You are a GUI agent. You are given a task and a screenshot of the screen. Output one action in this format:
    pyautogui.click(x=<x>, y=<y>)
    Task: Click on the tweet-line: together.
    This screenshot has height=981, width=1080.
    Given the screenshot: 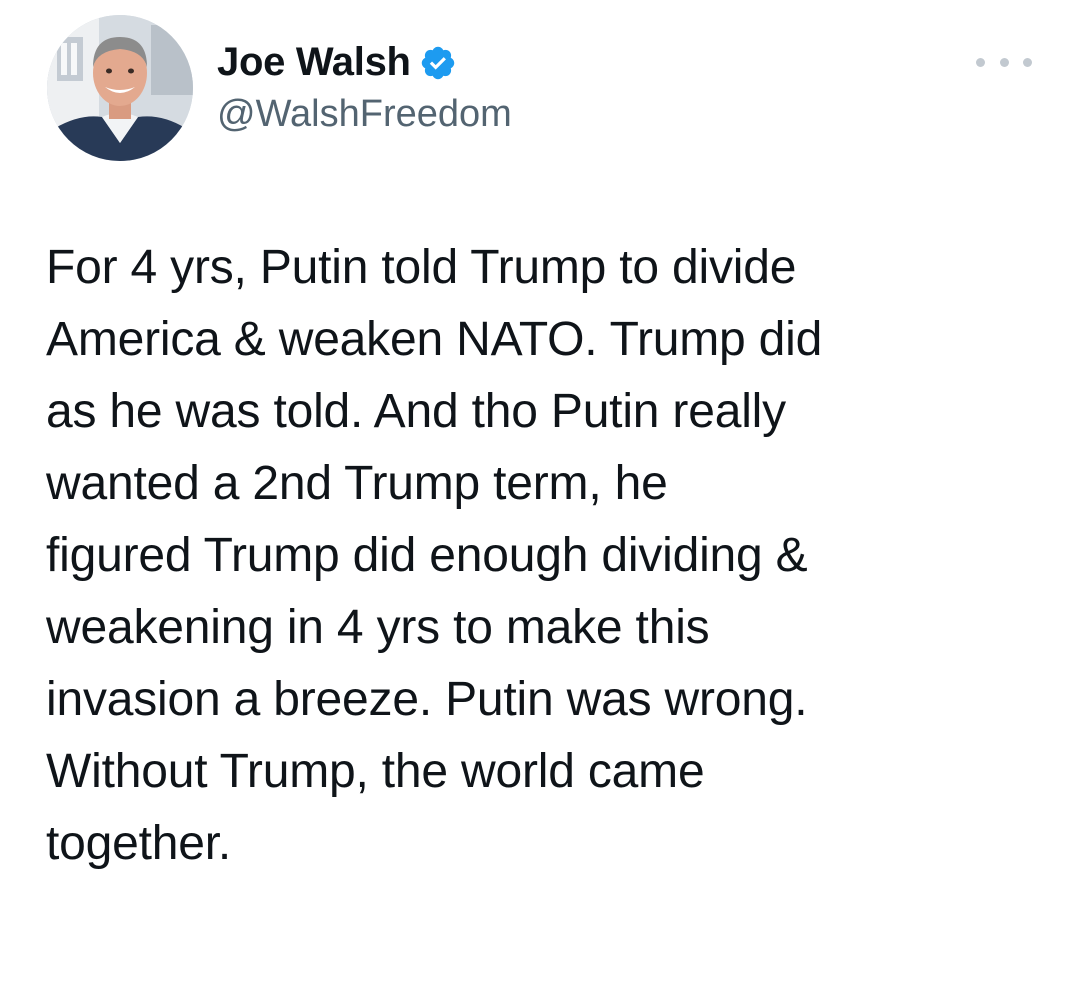 What is the action you would take?
    pyautogui.click(x=139, y=843)
    